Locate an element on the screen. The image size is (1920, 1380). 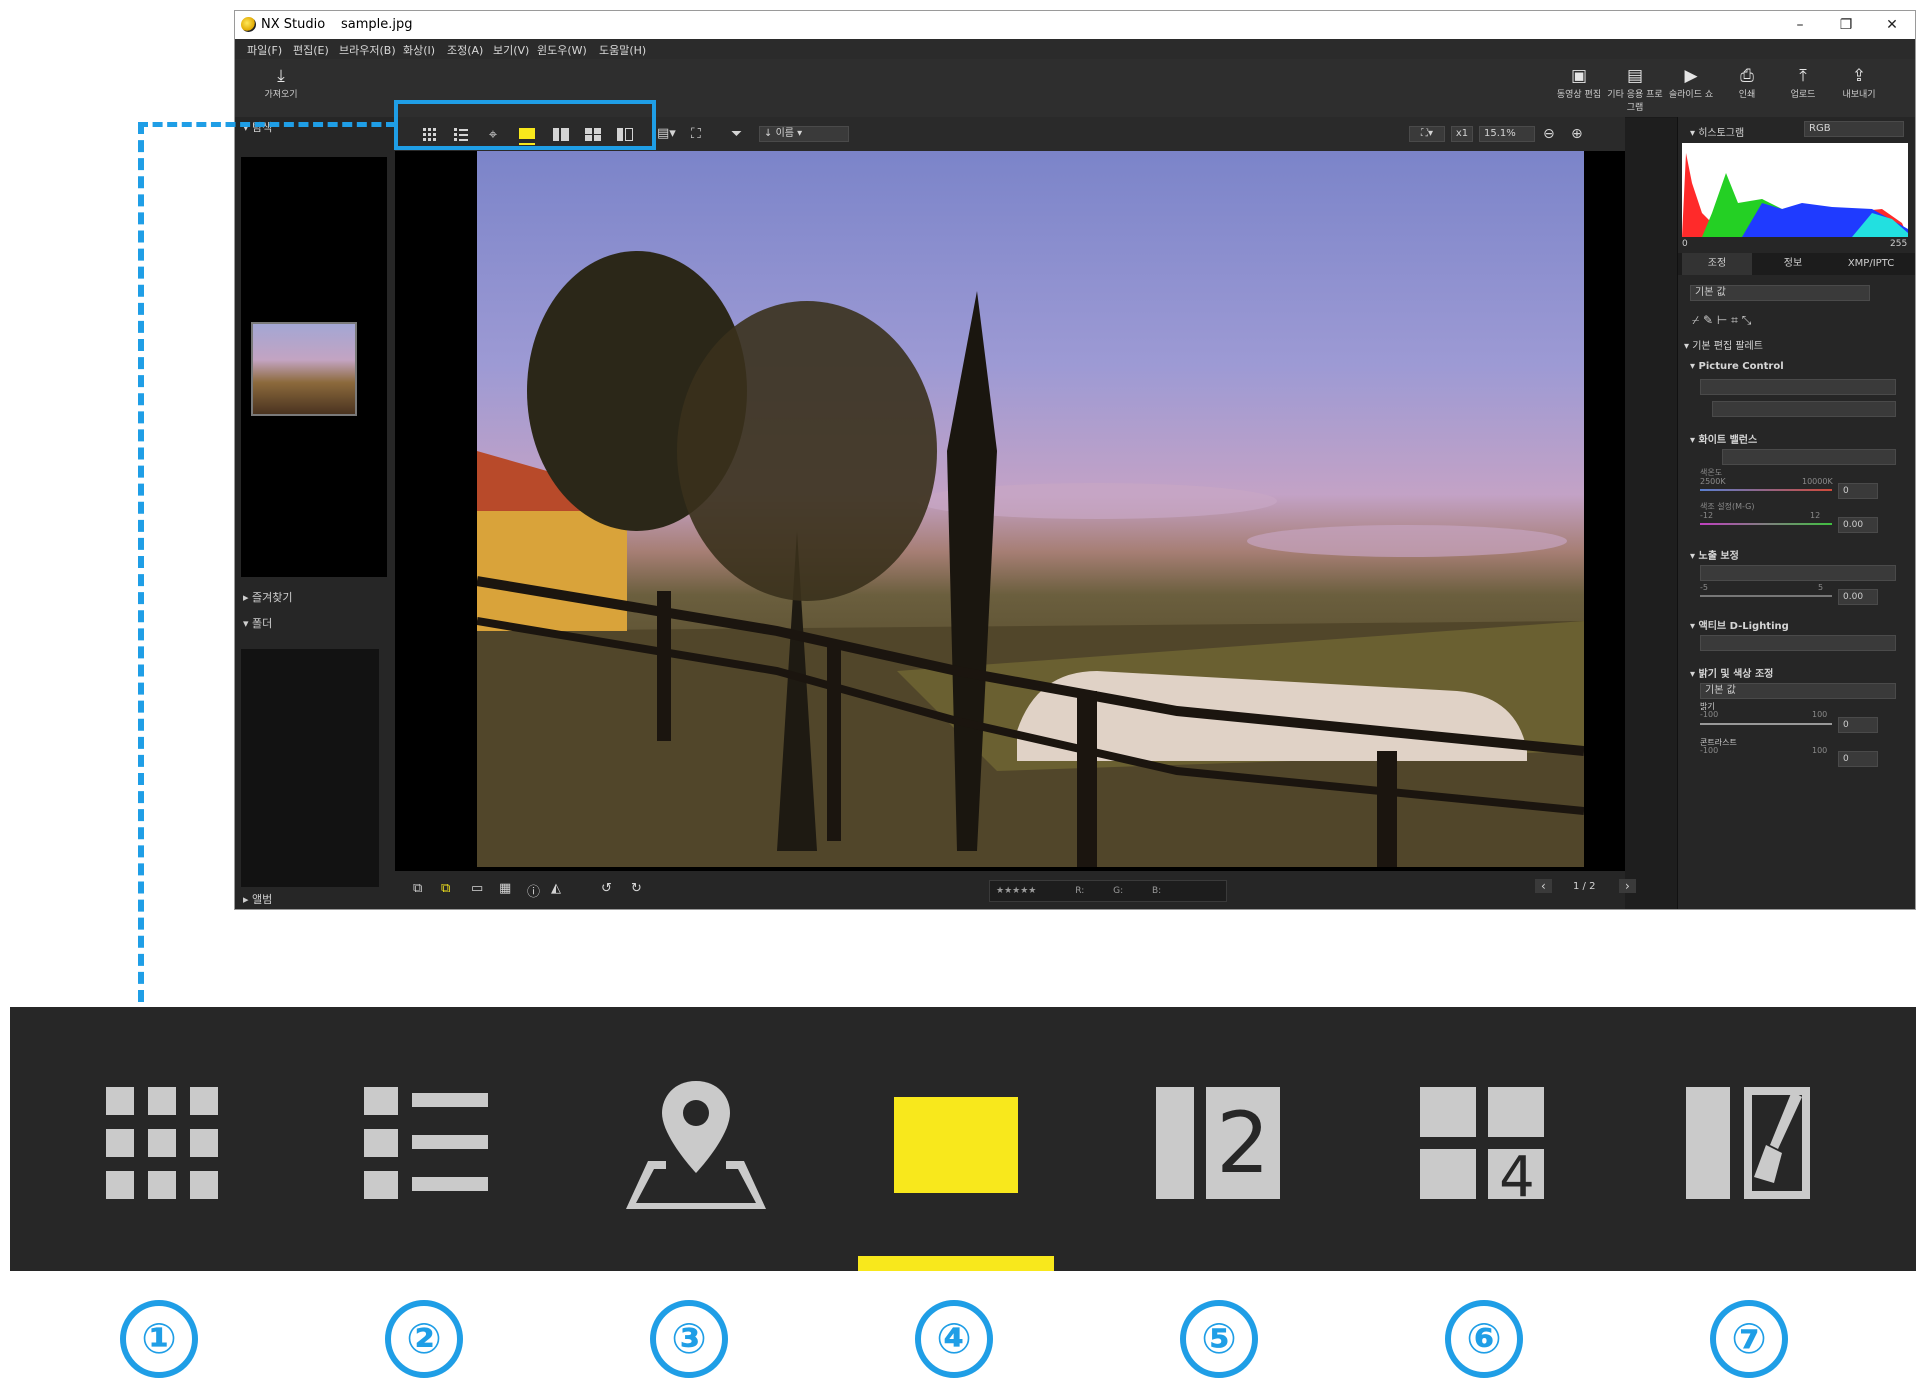
color-temp-max: 10000K is located at coordinates (1817, 481).